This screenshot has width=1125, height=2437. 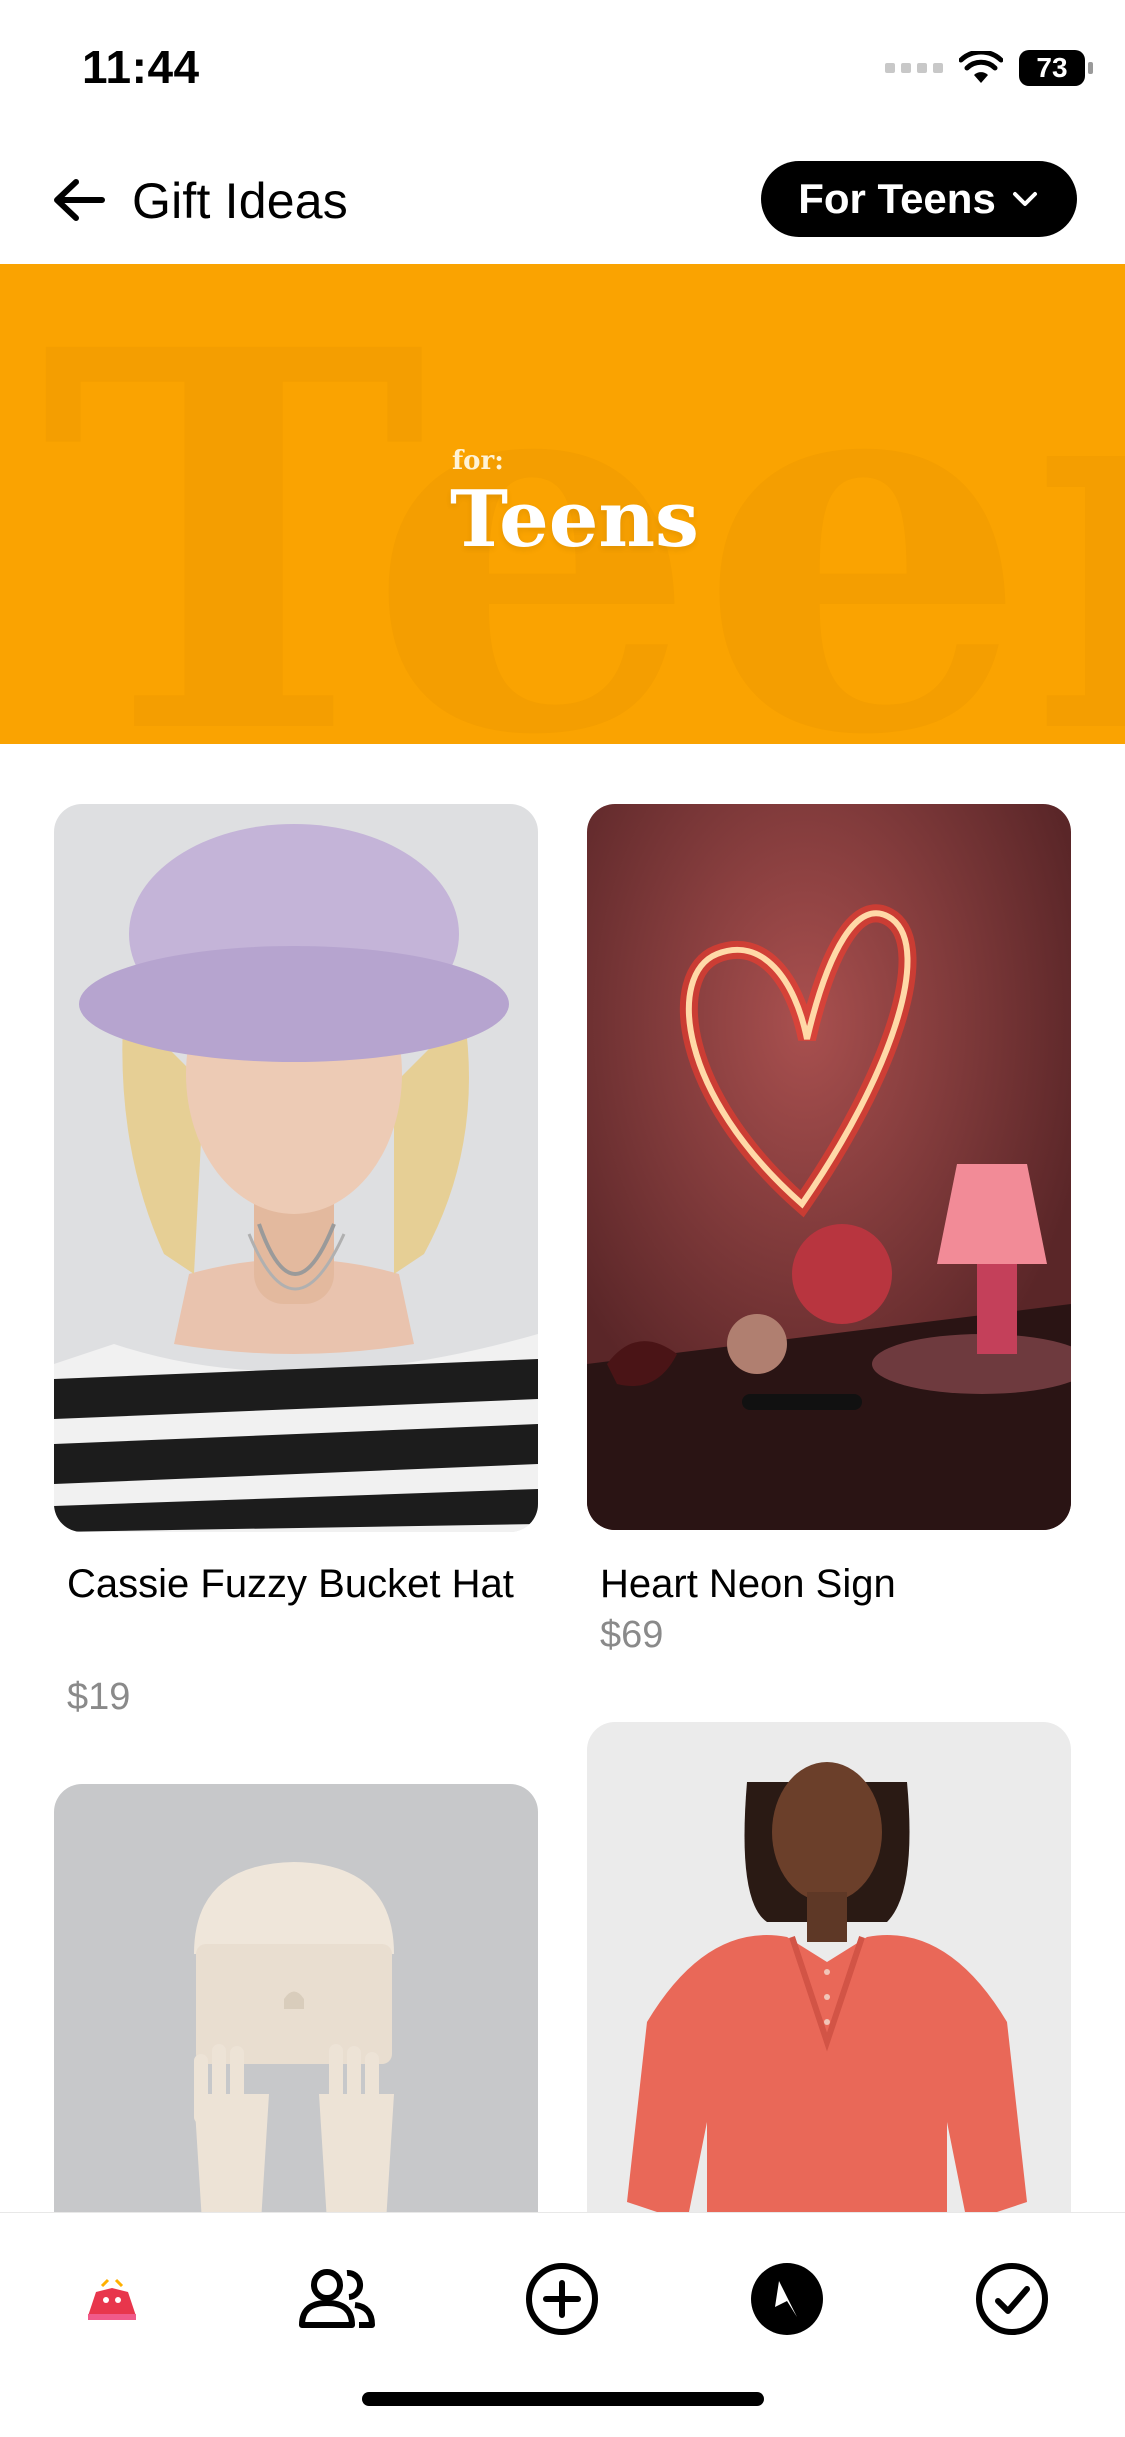 I want to click on tab-done, so click(x=1012, y=2299).